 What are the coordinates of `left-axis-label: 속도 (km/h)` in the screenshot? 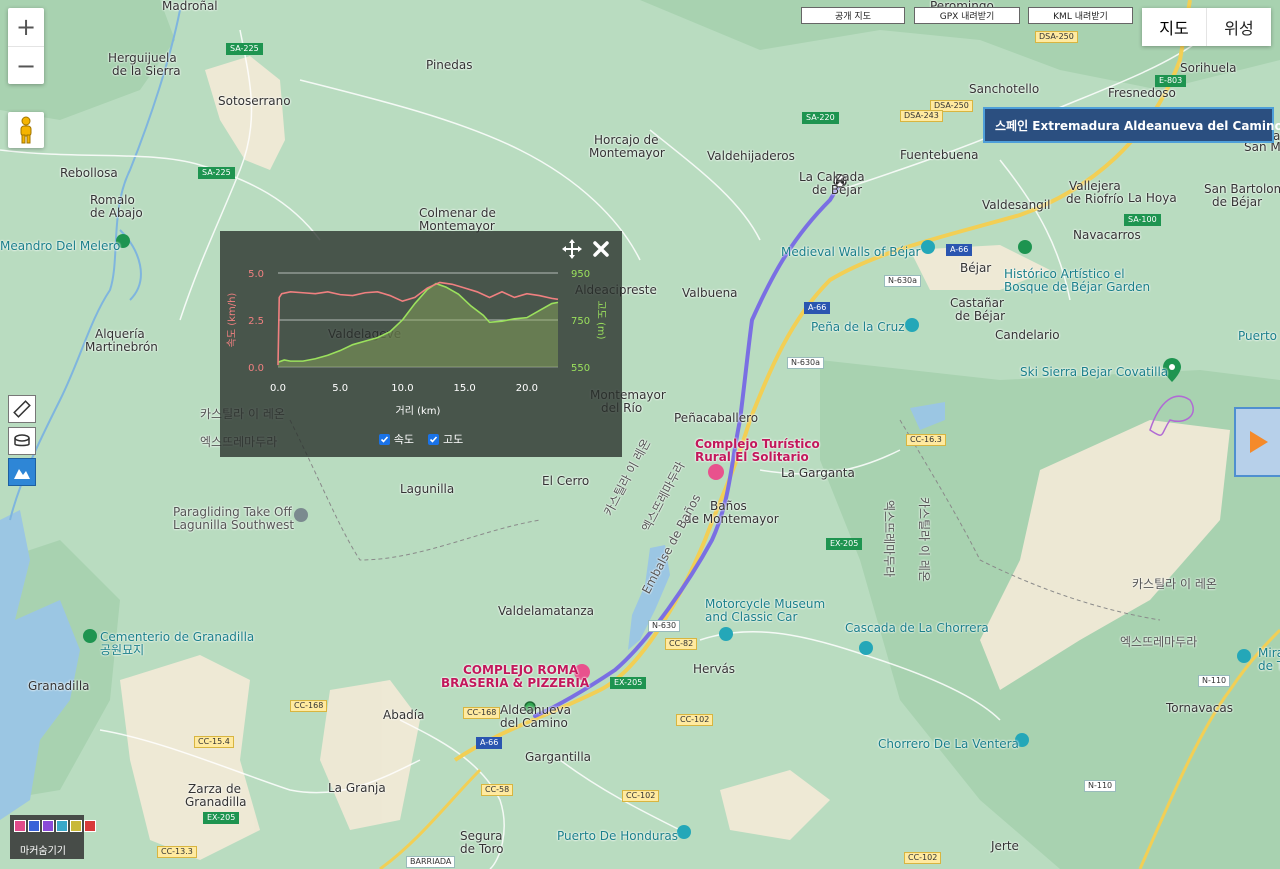 It's located at (232, 320).